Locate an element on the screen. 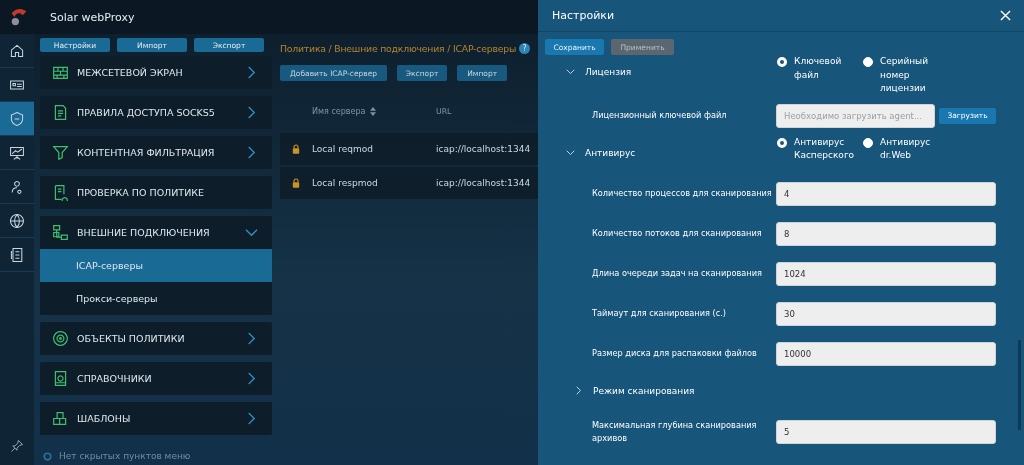 This screenshot has height=465, width=1024. scrollbar is located at coordinates (1019, 385).